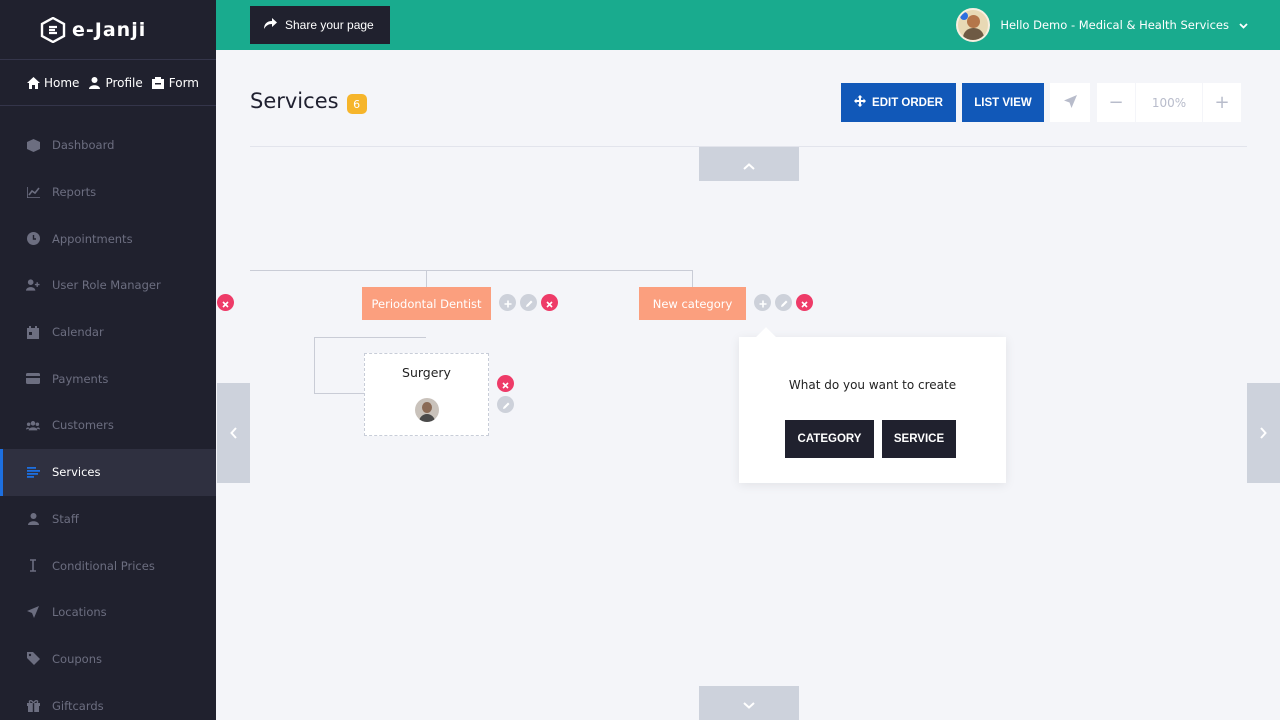 The width and height of the screenshot is (1280, 720). I want to click on form-icon, so click(158, 83).